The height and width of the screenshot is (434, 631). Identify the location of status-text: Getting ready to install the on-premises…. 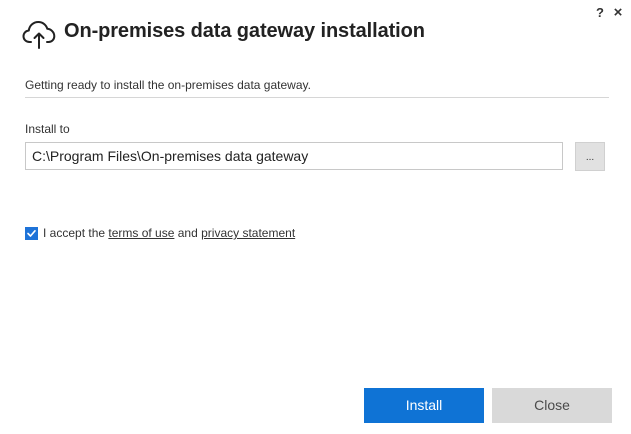
(168, 85).